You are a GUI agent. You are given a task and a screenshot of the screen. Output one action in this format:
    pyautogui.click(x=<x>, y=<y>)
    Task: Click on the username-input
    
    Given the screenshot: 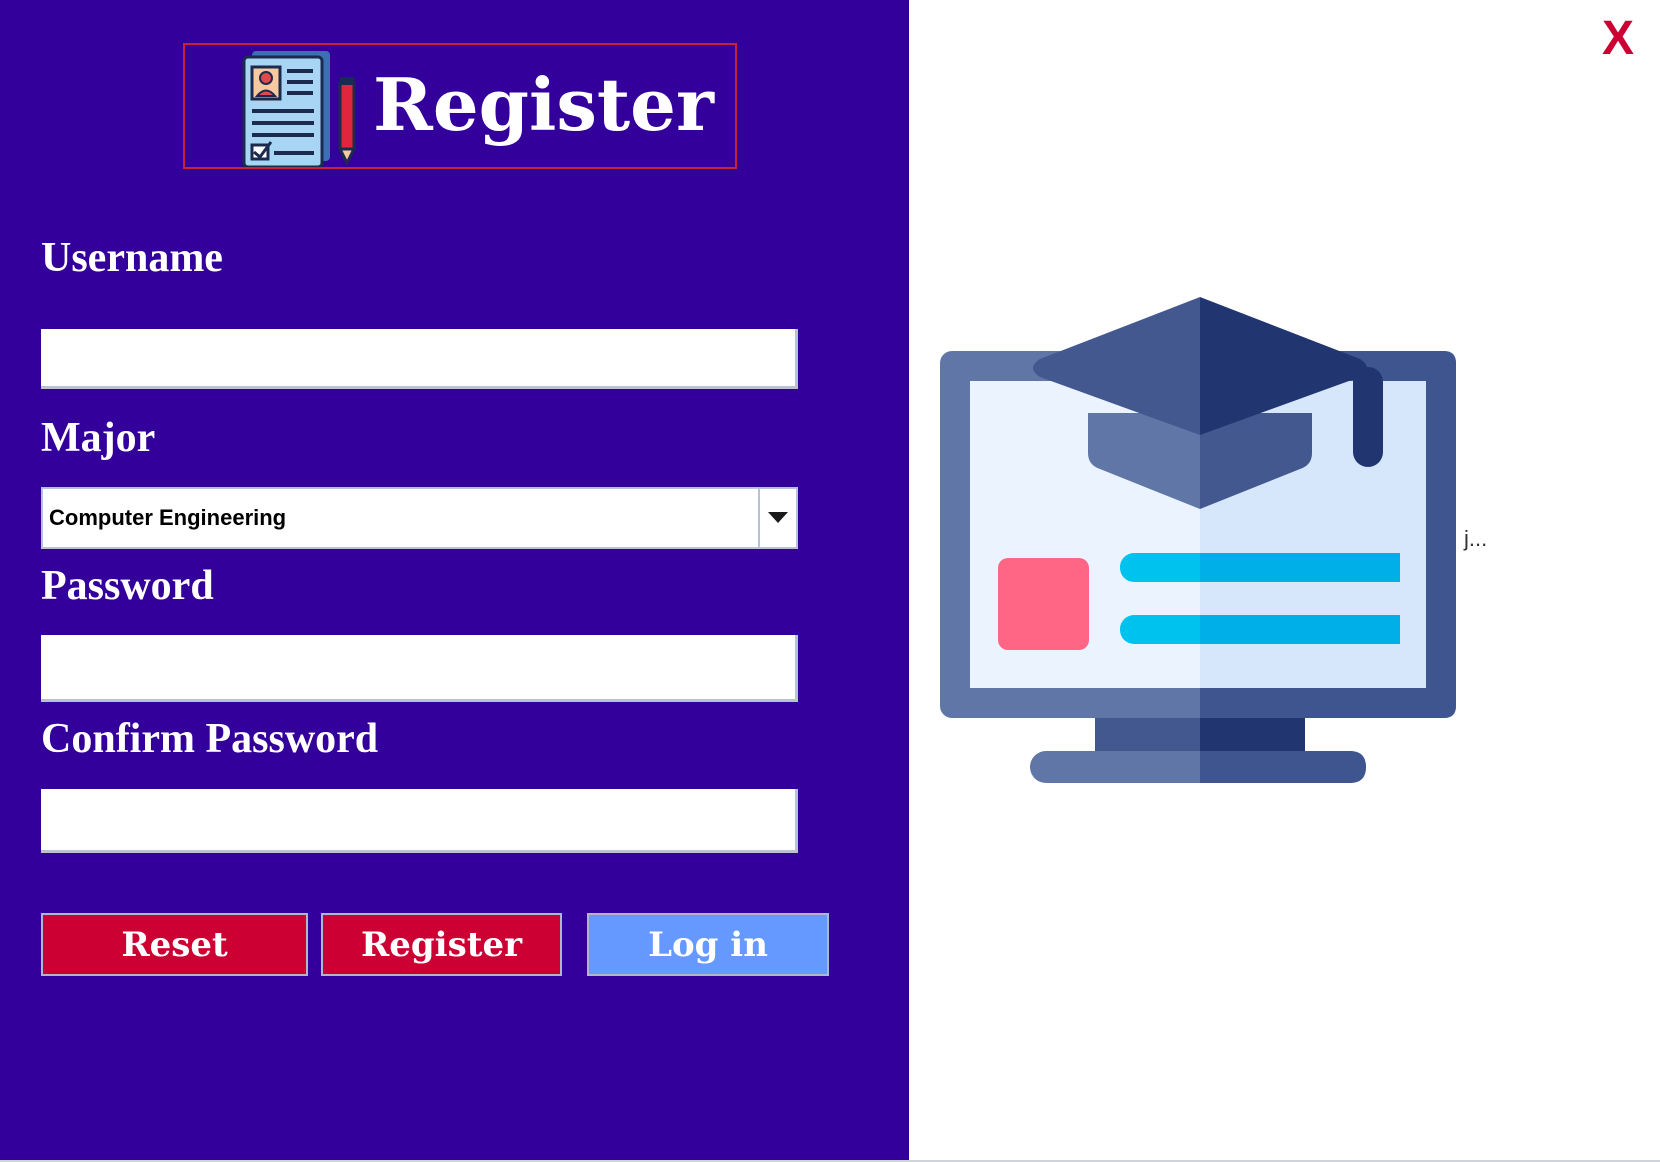 What is the action you would take?
    pyautogui.click(x=419, y=359)
    